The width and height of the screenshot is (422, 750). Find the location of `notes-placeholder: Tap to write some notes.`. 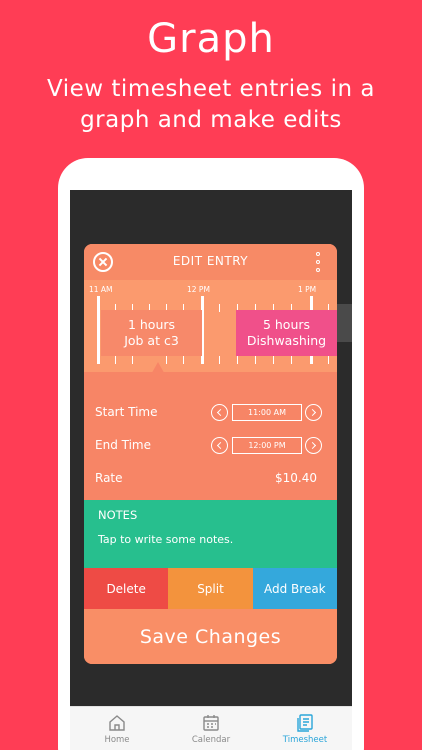

notes-placeholder: Tap to write some notes. is located at coordinates (166, 539).